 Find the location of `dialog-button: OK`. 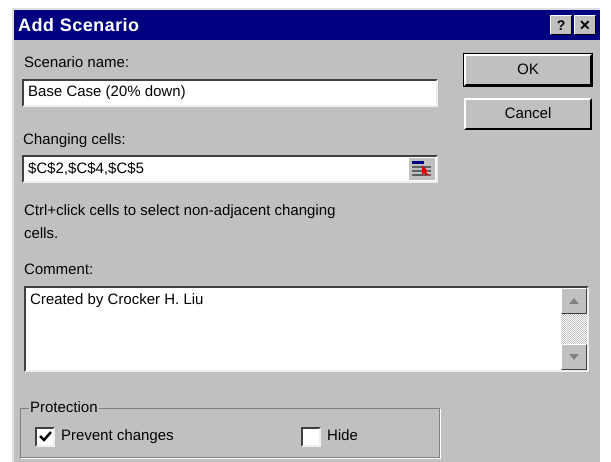

dialog-button: OK is located at coordinates (528, 70).